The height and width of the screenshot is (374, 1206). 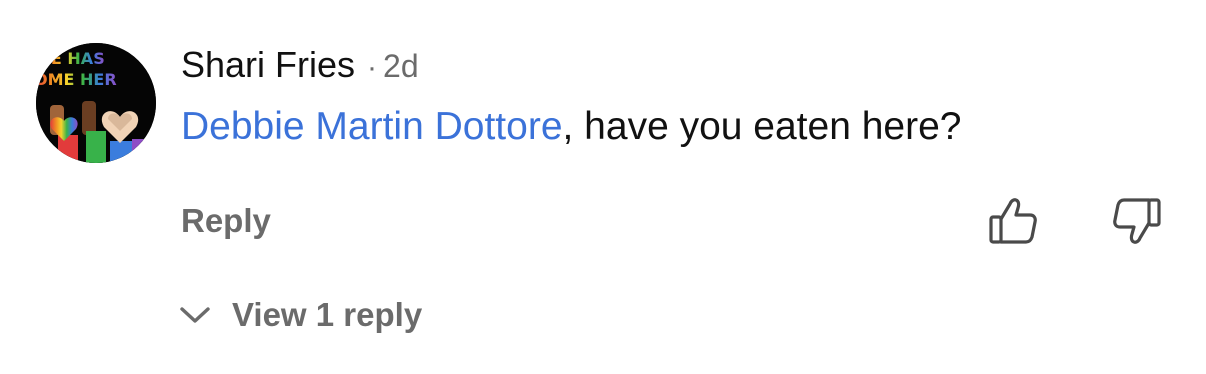 What do you see at coordinates (1136, 221) in the screenshot?
I see `thumbs-down-icon` at bounding box center [1136, 221].